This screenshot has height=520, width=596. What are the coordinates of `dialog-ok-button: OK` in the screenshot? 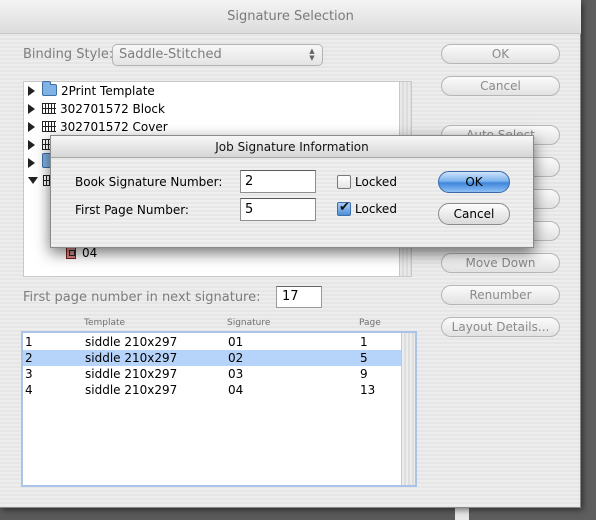 It's located at (474, 182).